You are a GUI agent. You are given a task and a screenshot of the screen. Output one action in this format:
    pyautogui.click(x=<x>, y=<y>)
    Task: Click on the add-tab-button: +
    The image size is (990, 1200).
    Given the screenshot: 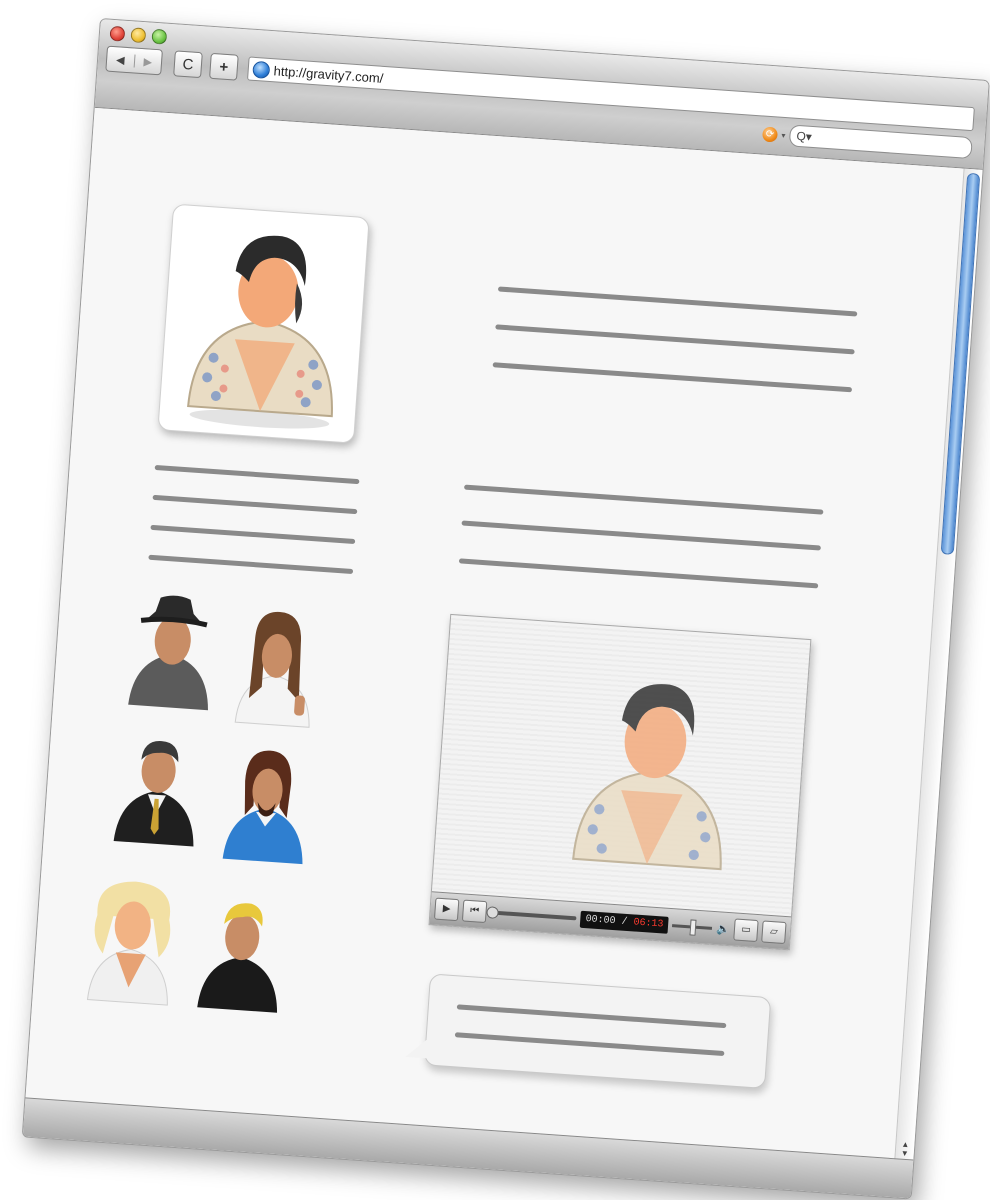 What is the action you would take?
    pyautogui.click(x=224, y=66)
    